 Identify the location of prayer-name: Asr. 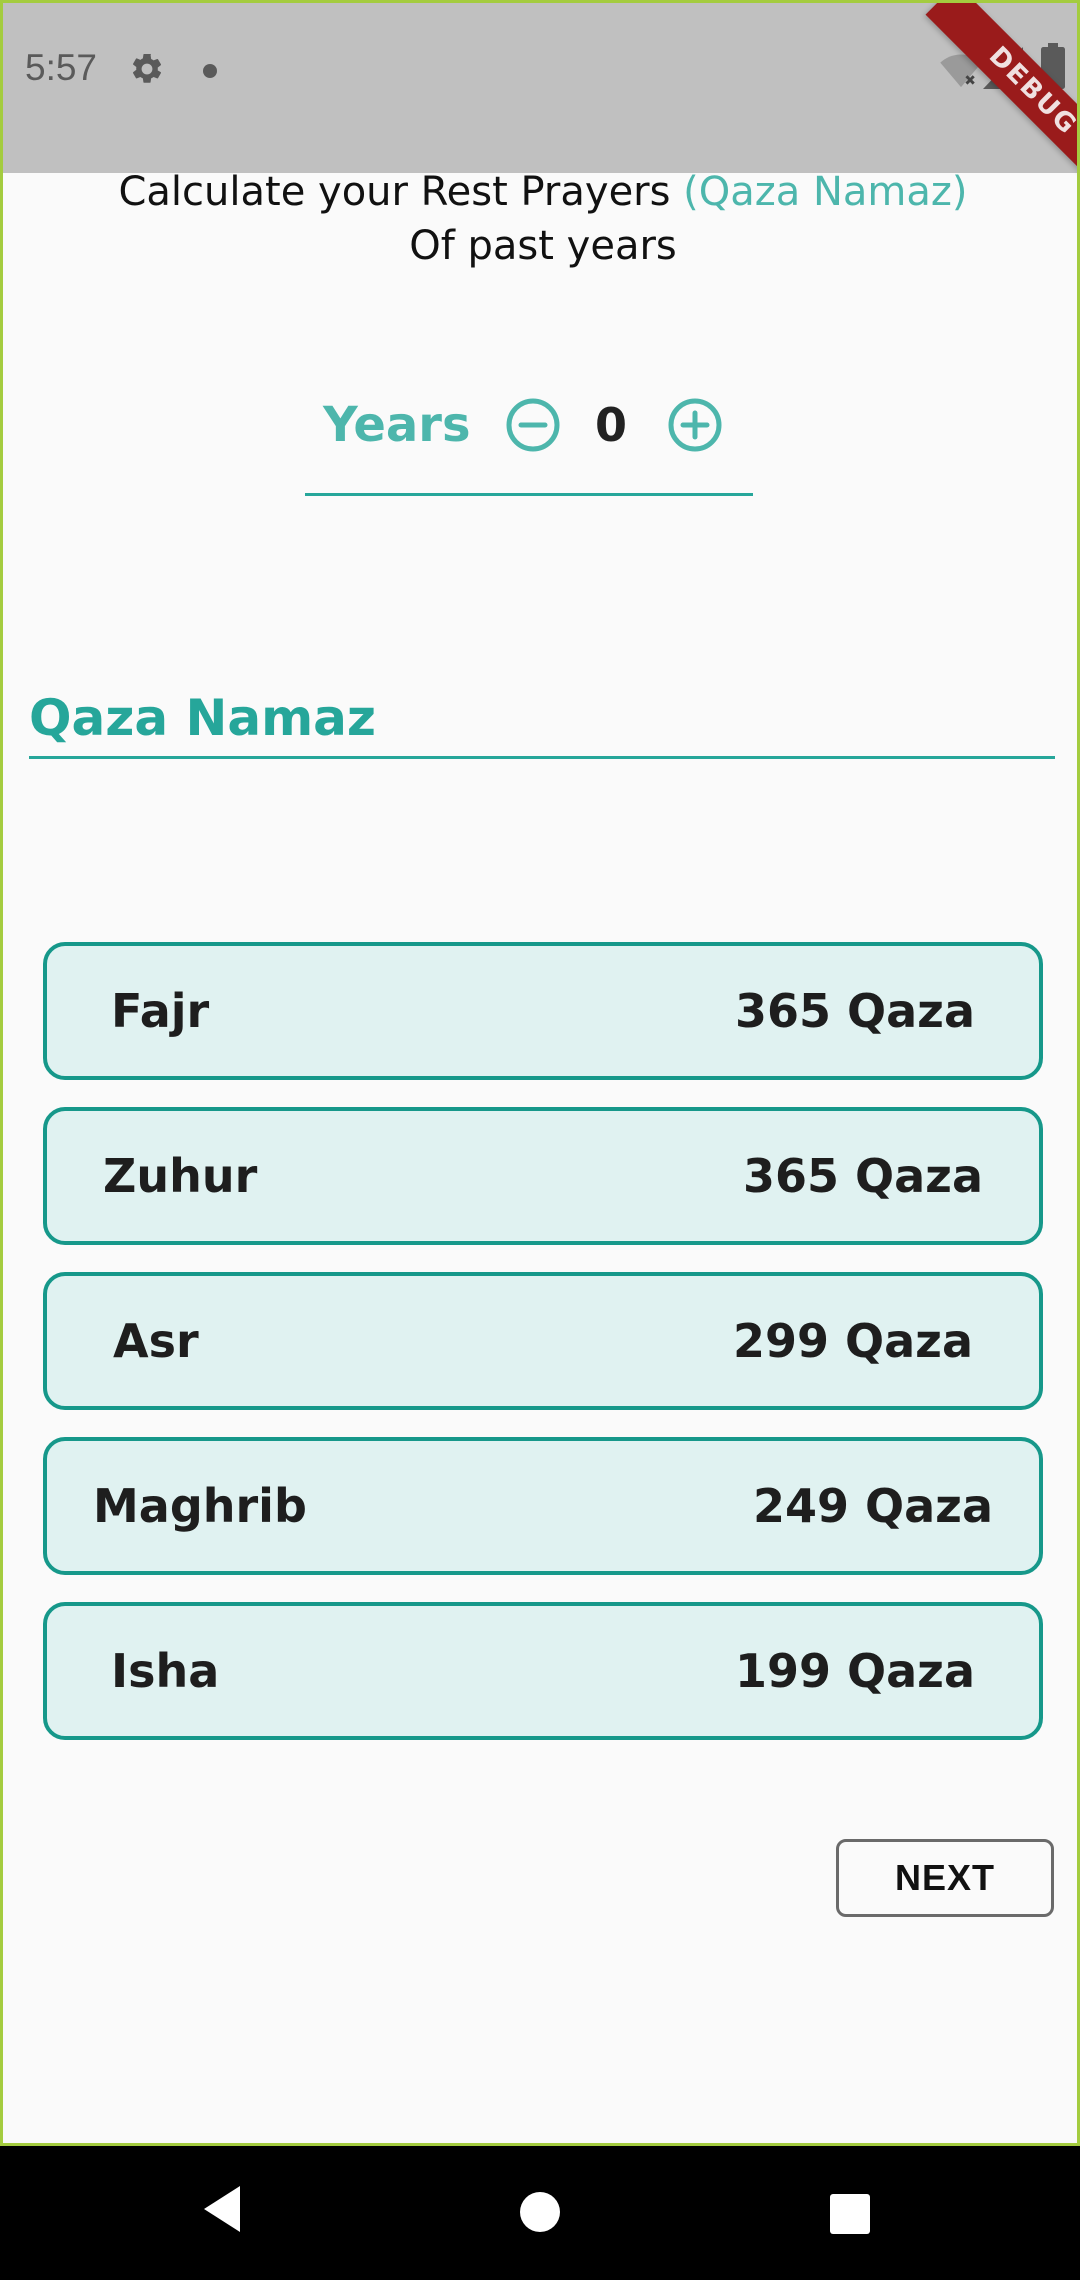
(156, 1341).